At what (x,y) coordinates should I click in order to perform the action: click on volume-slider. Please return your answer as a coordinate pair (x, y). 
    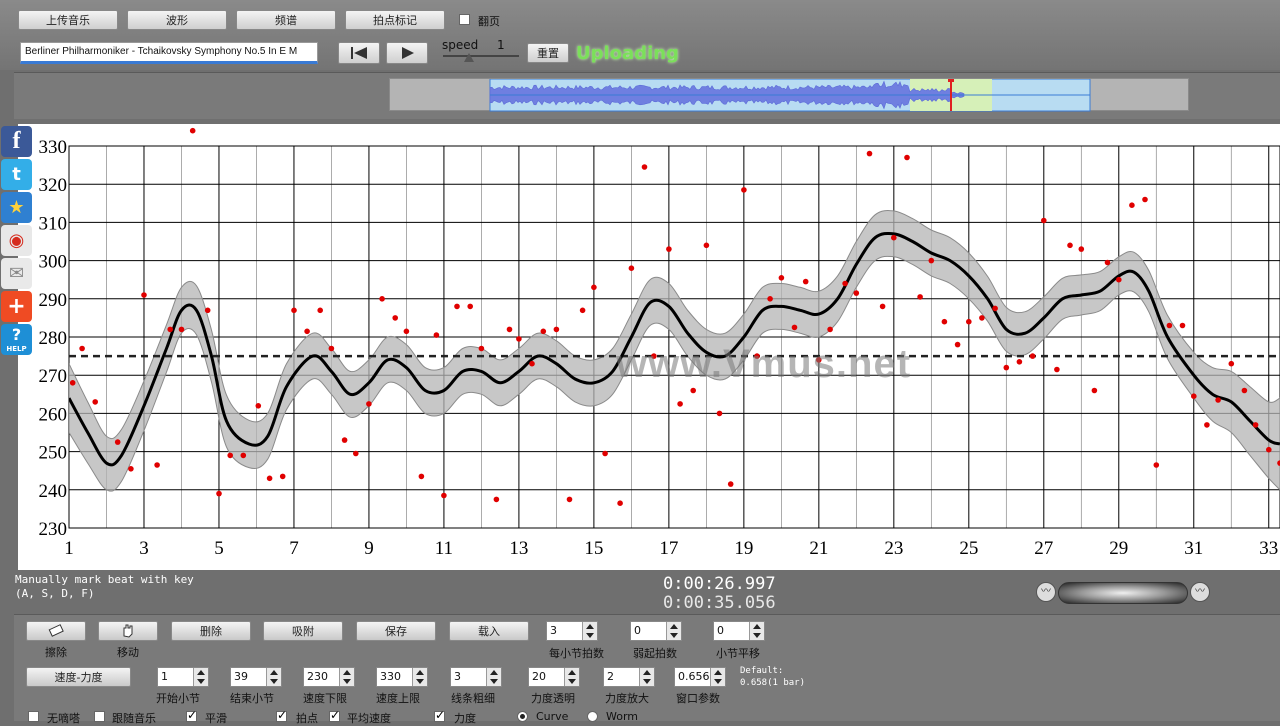
    Looking at the image, I should click on (1123, 593).